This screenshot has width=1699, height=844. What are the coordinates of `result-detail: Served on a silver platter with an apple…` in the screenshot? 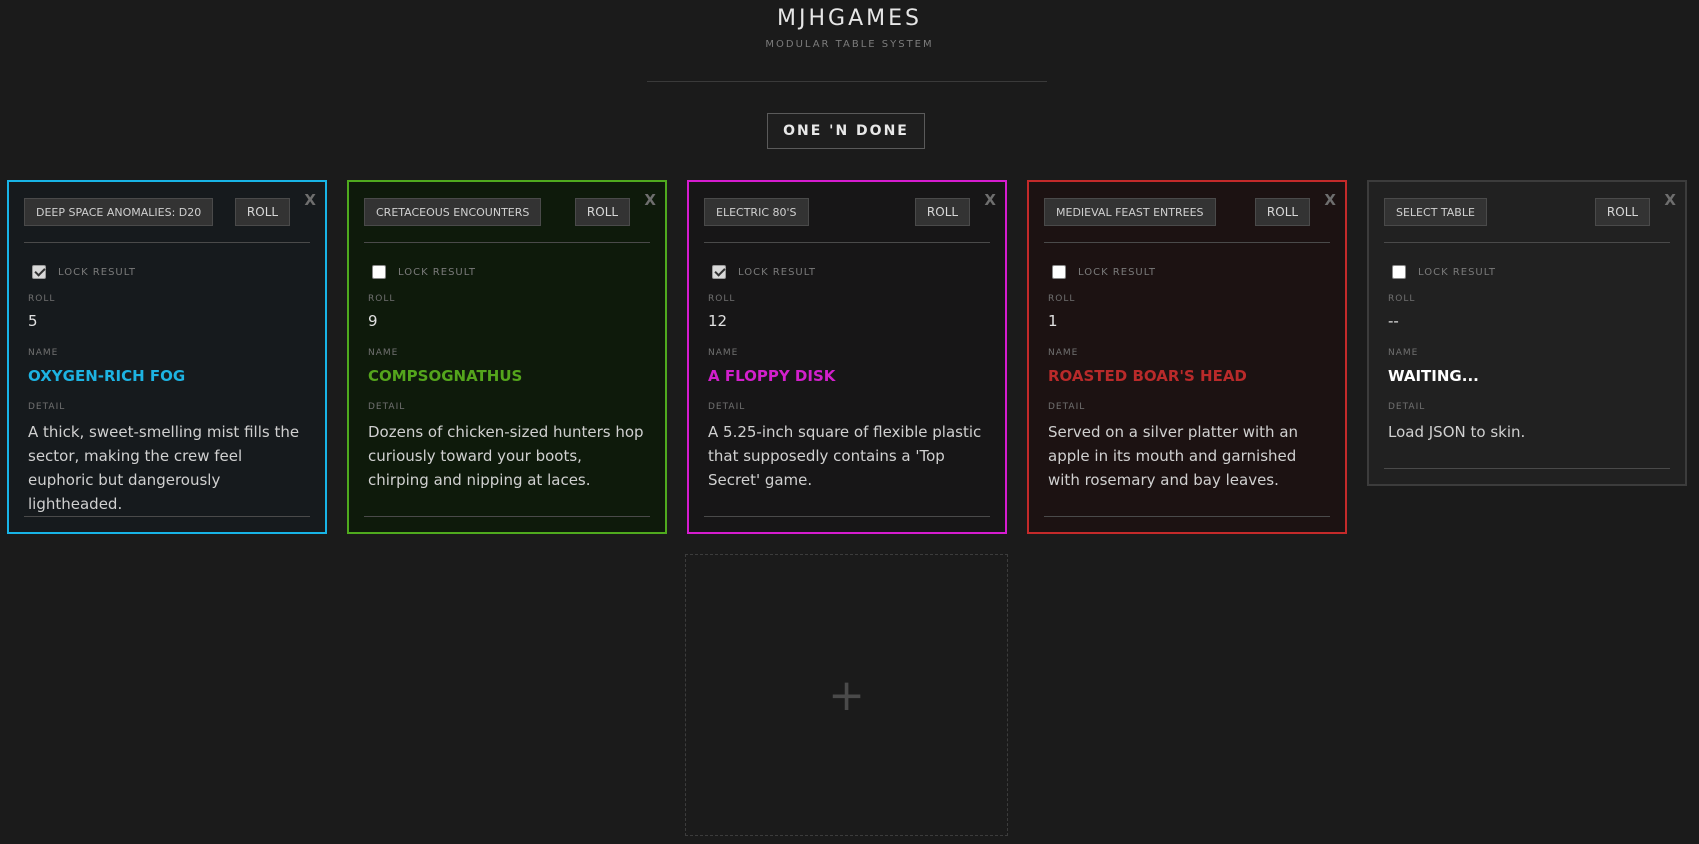 It's located at (1173, 456).